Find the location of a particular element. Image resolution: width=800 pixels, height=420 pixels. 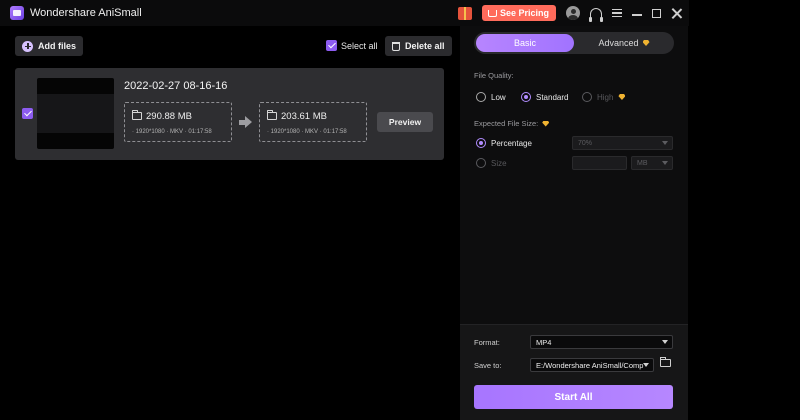

select-all-label: Select all is located at coordinates (359, 45).